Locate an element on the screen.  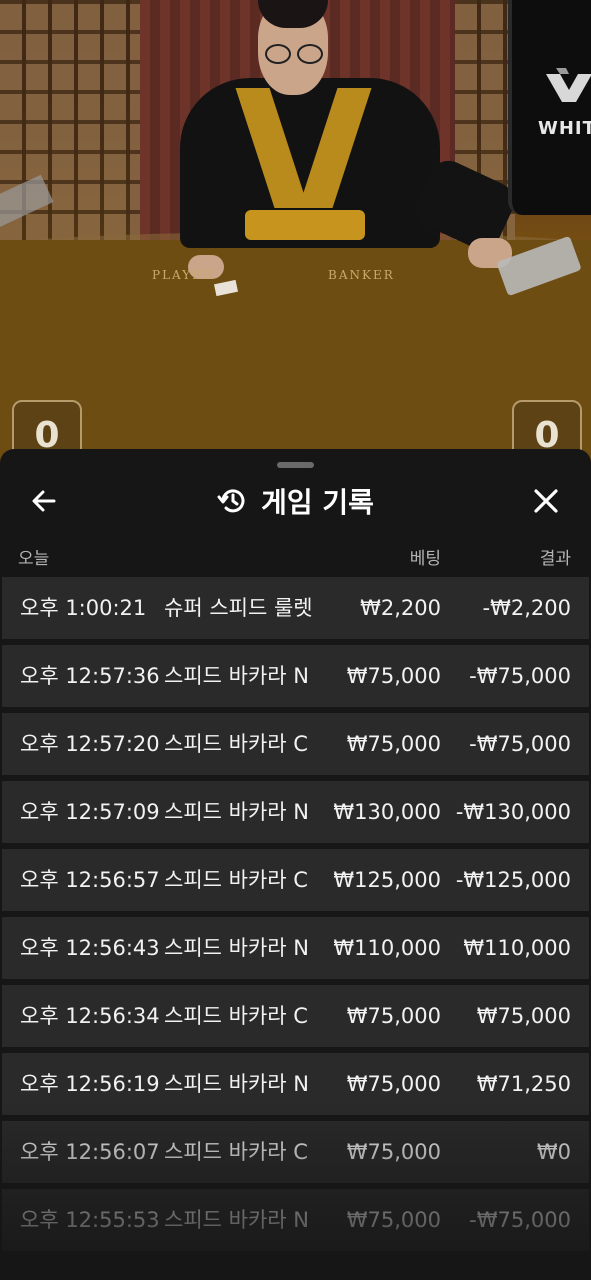
page-title: 게임 기록 is located at coordinates (317, 502).